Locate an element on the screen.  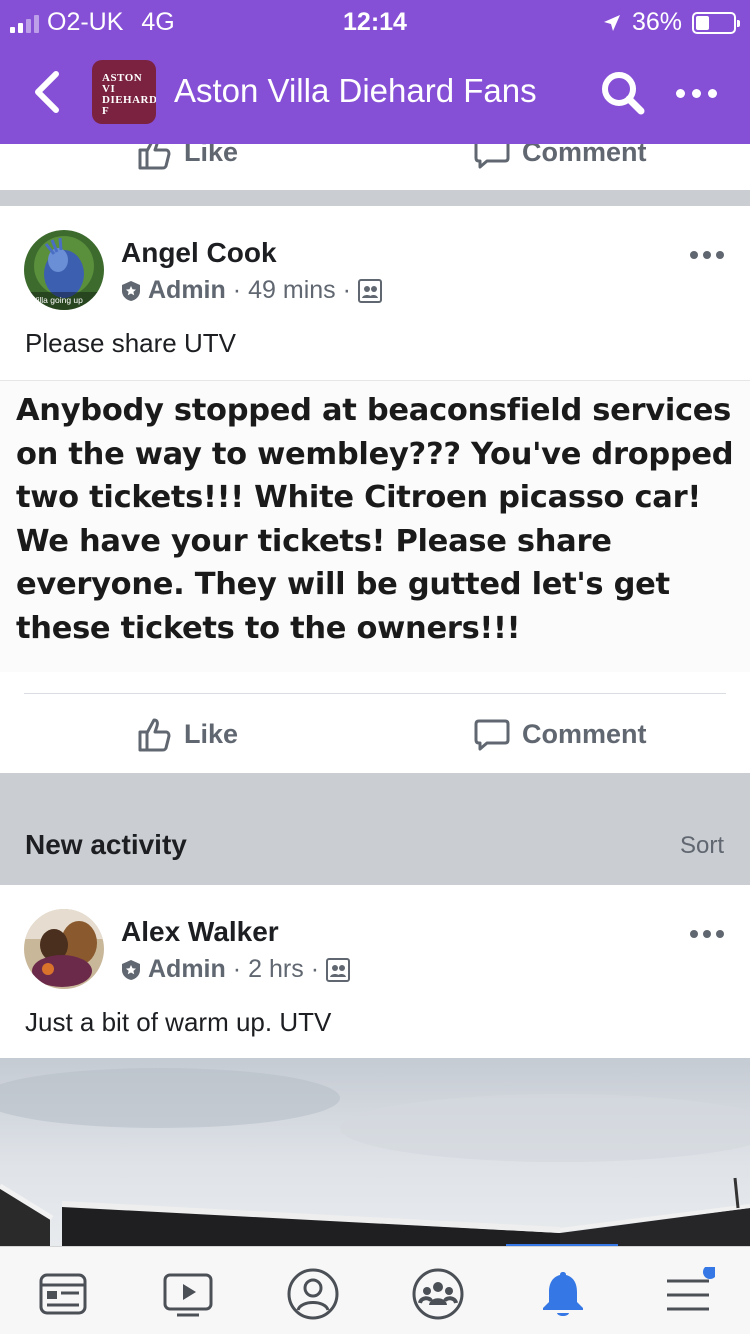
post-photo is located at coordinates (375, 1153).